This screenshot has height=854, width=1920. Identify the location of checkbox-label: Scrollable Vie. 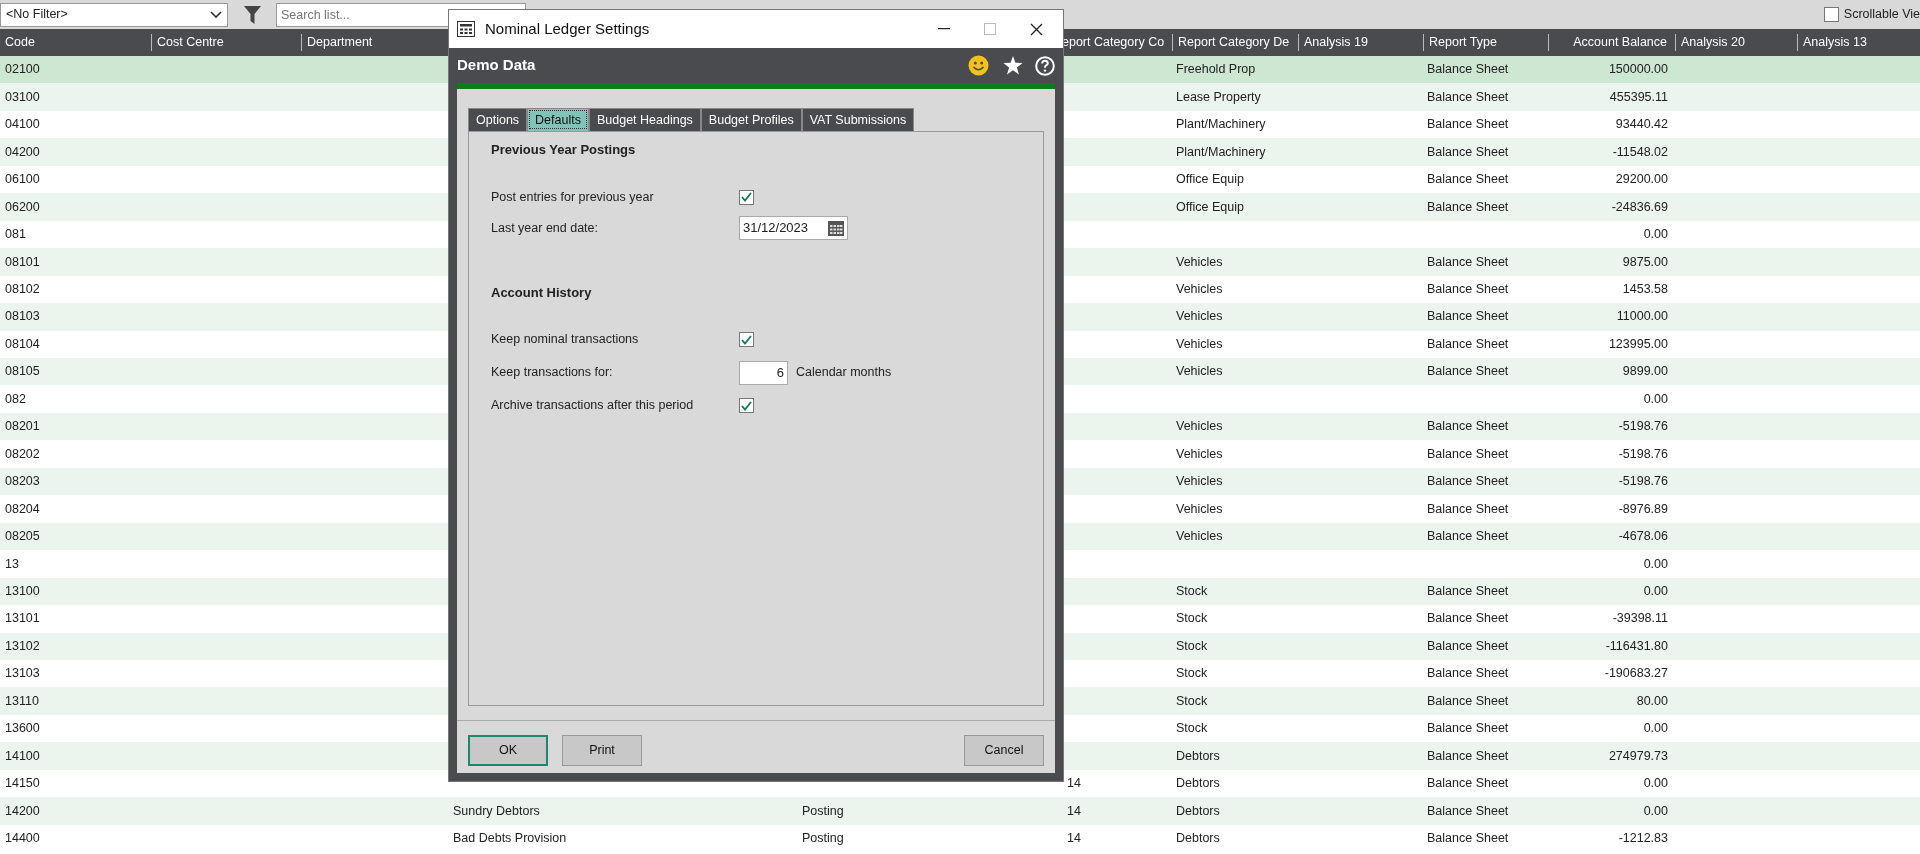
(1881, 15).